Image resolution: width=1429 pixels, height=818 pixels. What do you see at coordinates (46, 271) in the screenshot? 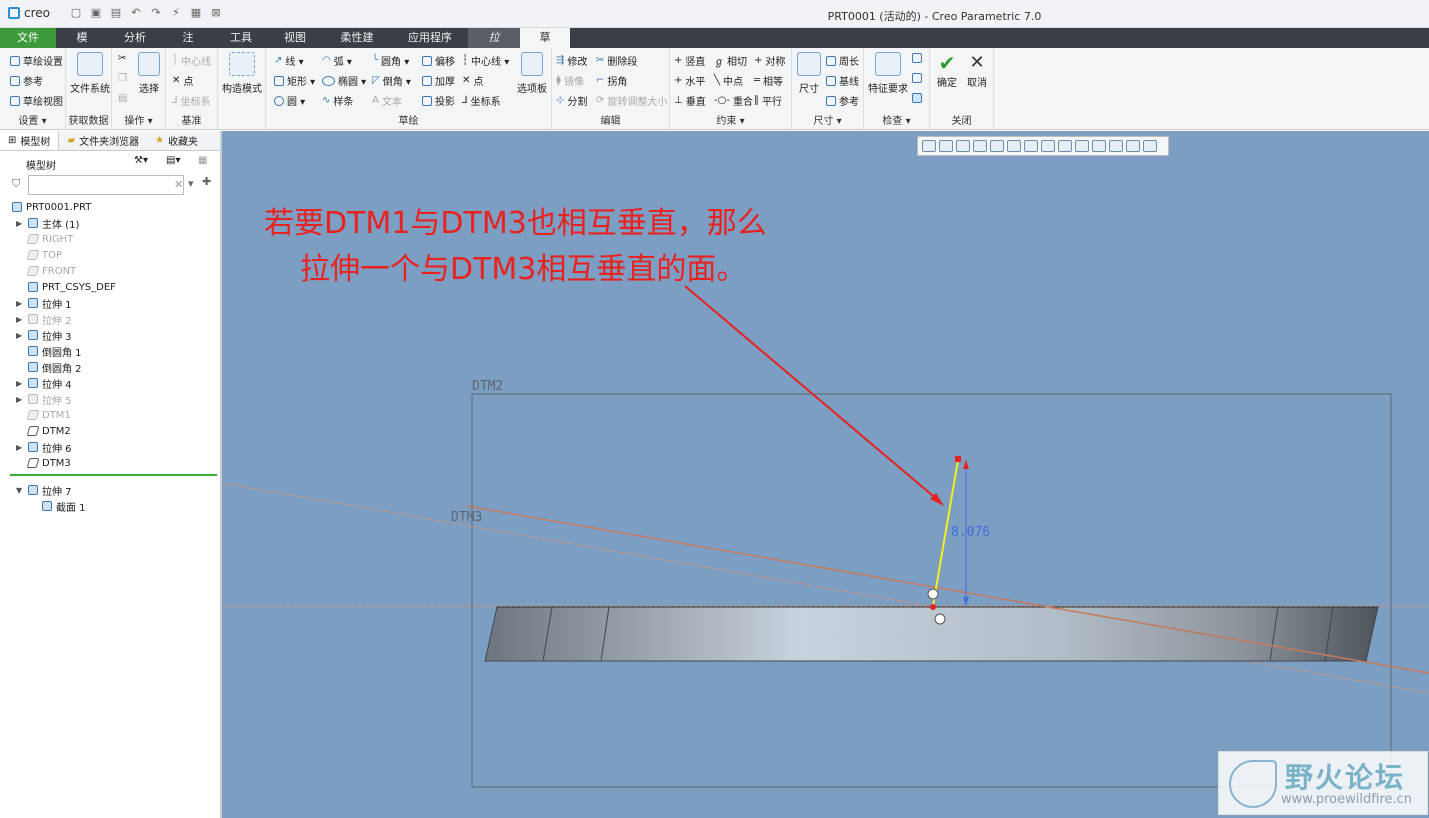
I see `tree-item: FRONT` at bounding box center [46, 271].